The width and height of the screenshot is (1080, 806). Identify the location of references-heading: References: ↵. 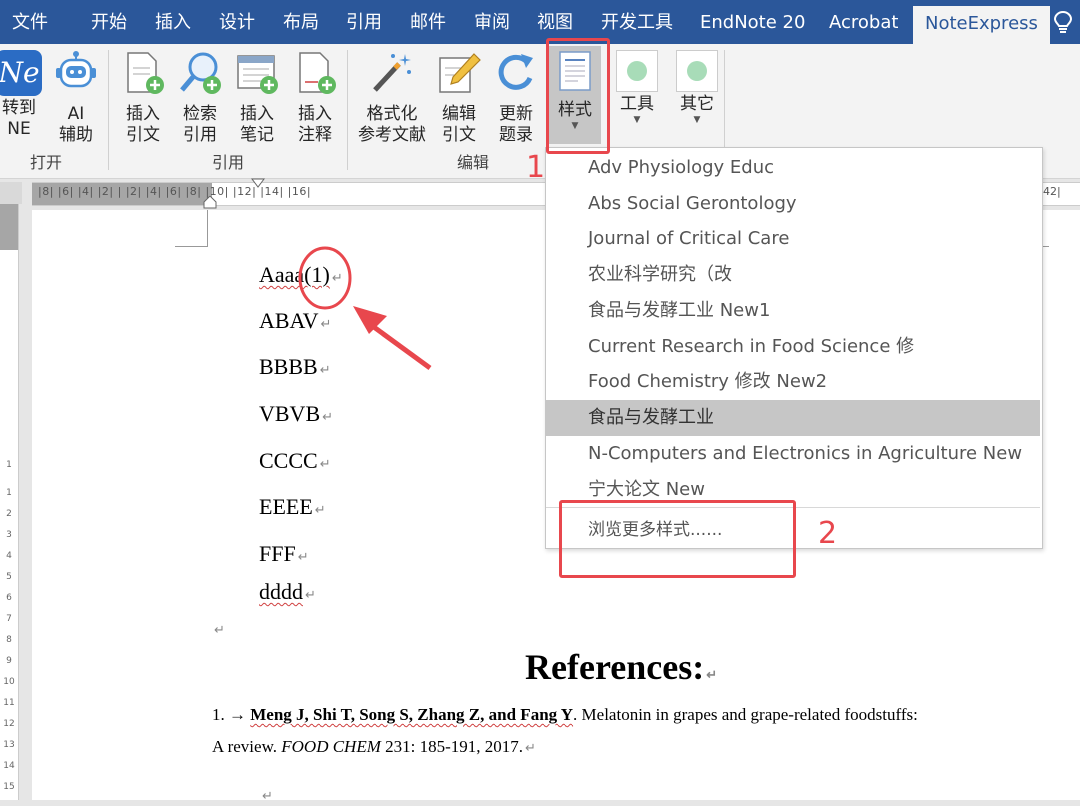
(621, 667).